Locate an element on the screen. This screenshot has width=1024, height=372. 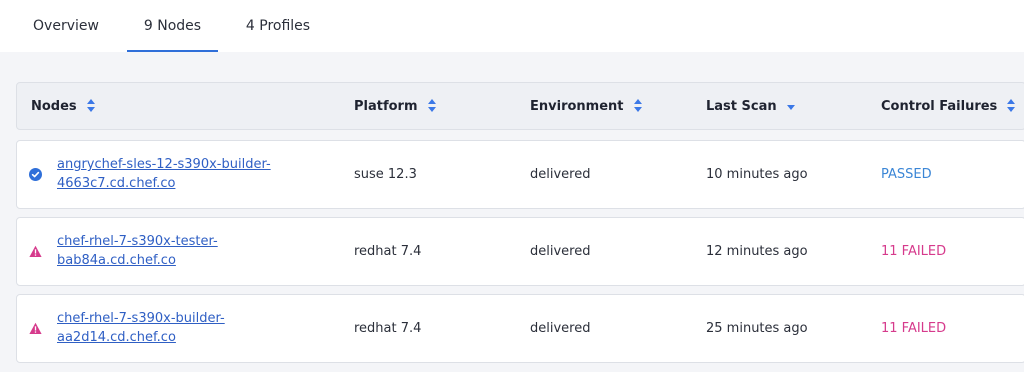
column-header-control-failures: Control Failures is located at coordinates (948, 106).